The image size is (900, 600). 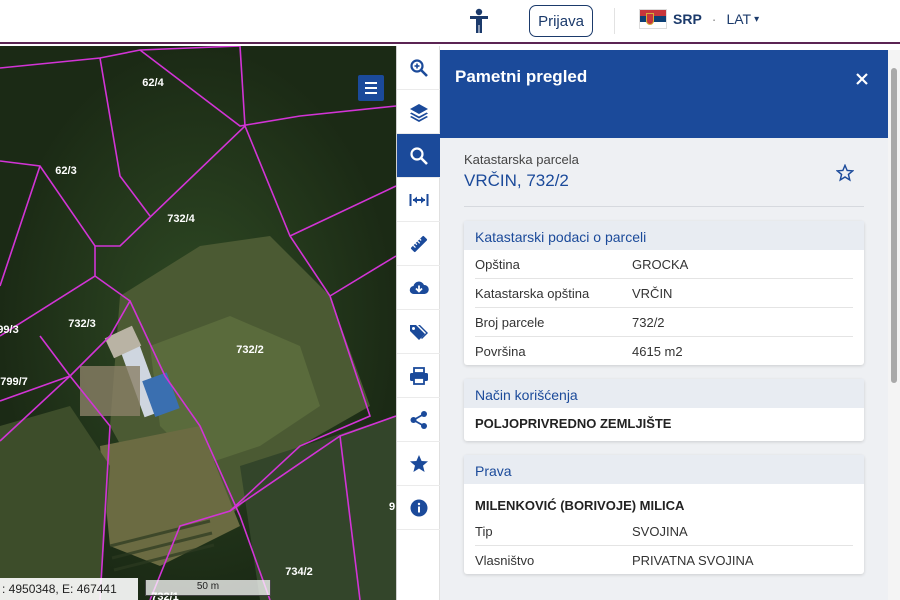 I want to click on row-key: Katastarska opština, so click(x=532, y=293).